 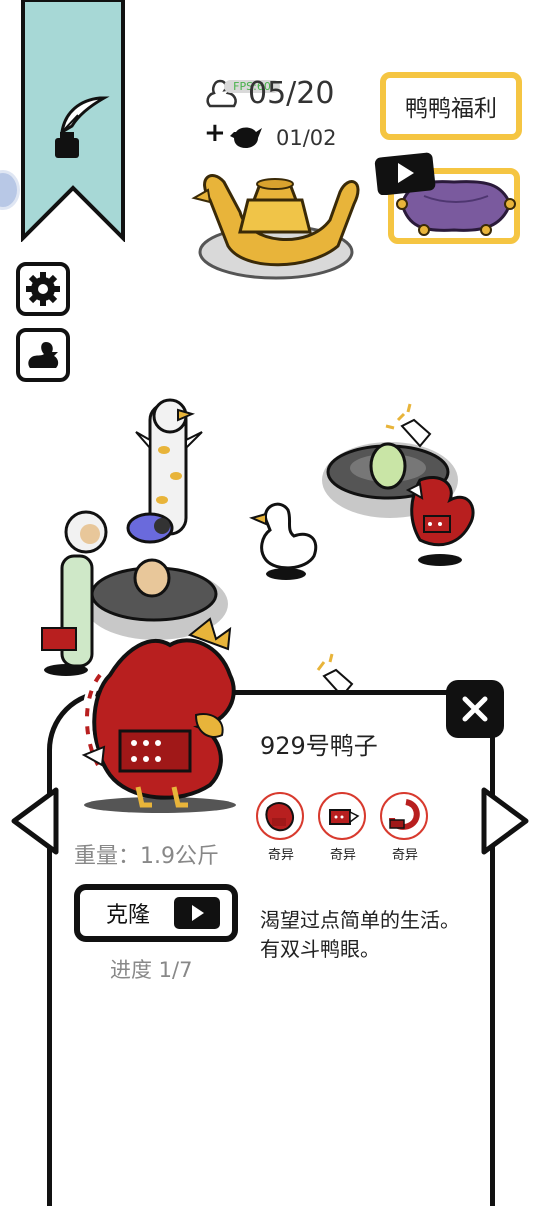 What do you see at coordinates (34, 821) in the screenshot?
I see `previous-duck-button` at bounding box center [34, 821].